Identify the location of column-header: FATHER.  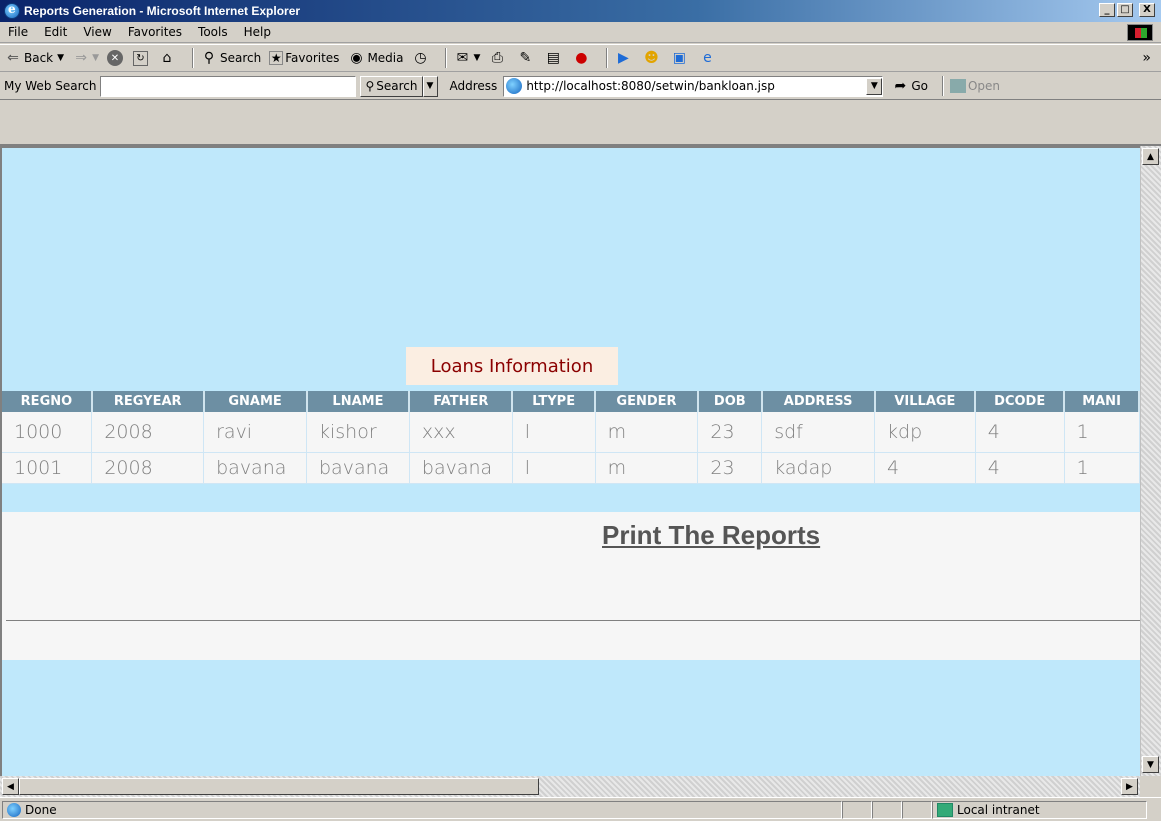
(461, 401).